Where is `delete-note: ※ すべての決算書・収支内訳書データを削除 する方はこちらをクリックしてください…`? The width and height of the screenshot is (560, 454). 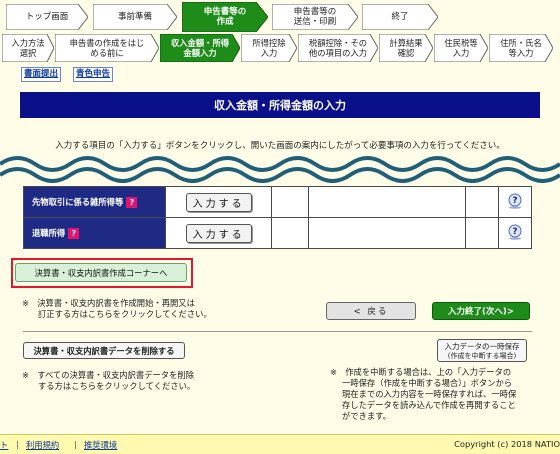
delete-note: ※ すべての決算書・収支内訳書データを削除 する方はこちらをクリックしてください… is located at coordinates (109, 380).